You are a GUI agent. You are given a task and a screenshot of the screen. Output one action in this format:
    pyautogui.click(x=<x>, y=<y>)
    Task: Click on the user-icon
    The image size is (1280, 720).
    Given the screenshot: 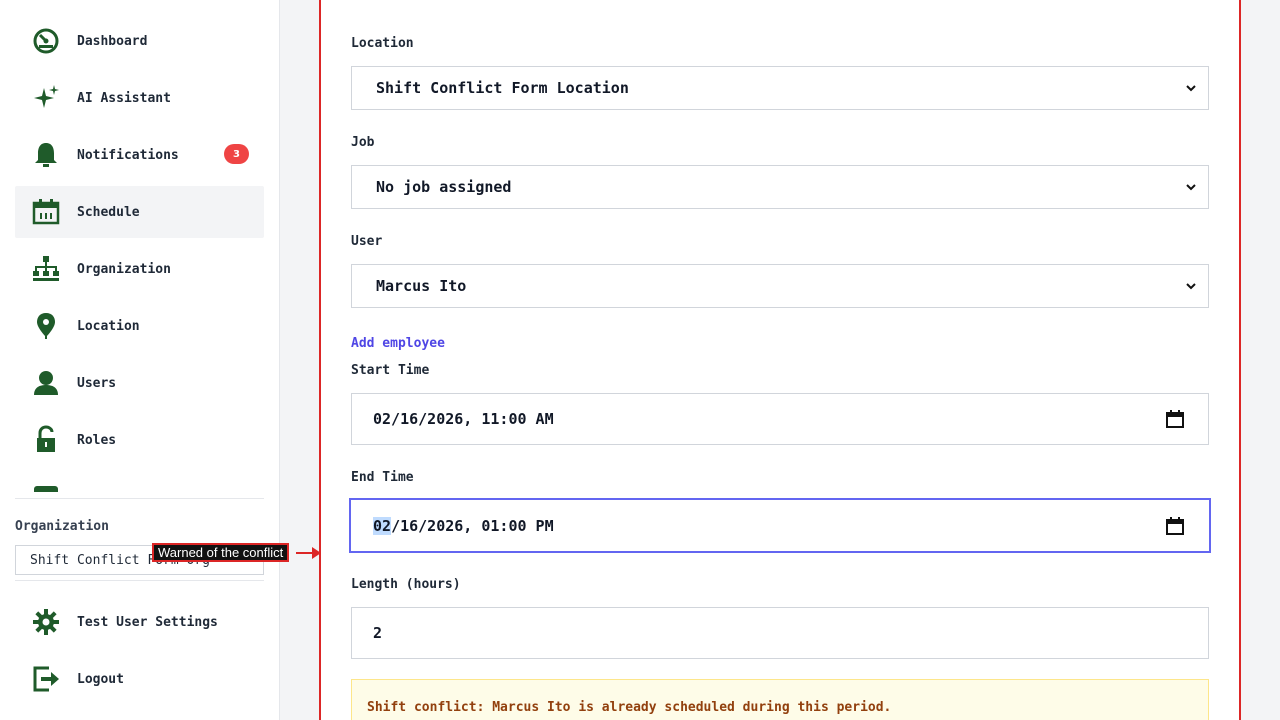 What is the action you would take?
    pyautogui.click(x=46, y=383)
    